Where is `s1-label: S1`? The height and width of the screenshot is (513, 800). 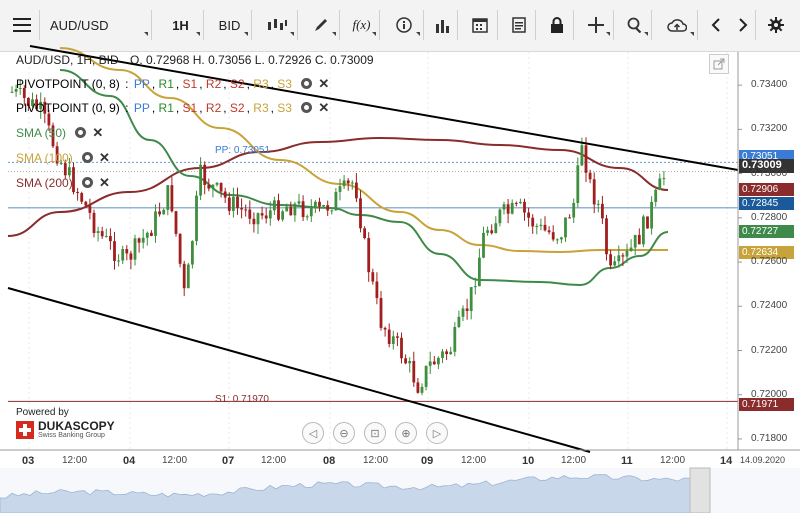 s1-label: S1 is located at coordinates (190, 108).